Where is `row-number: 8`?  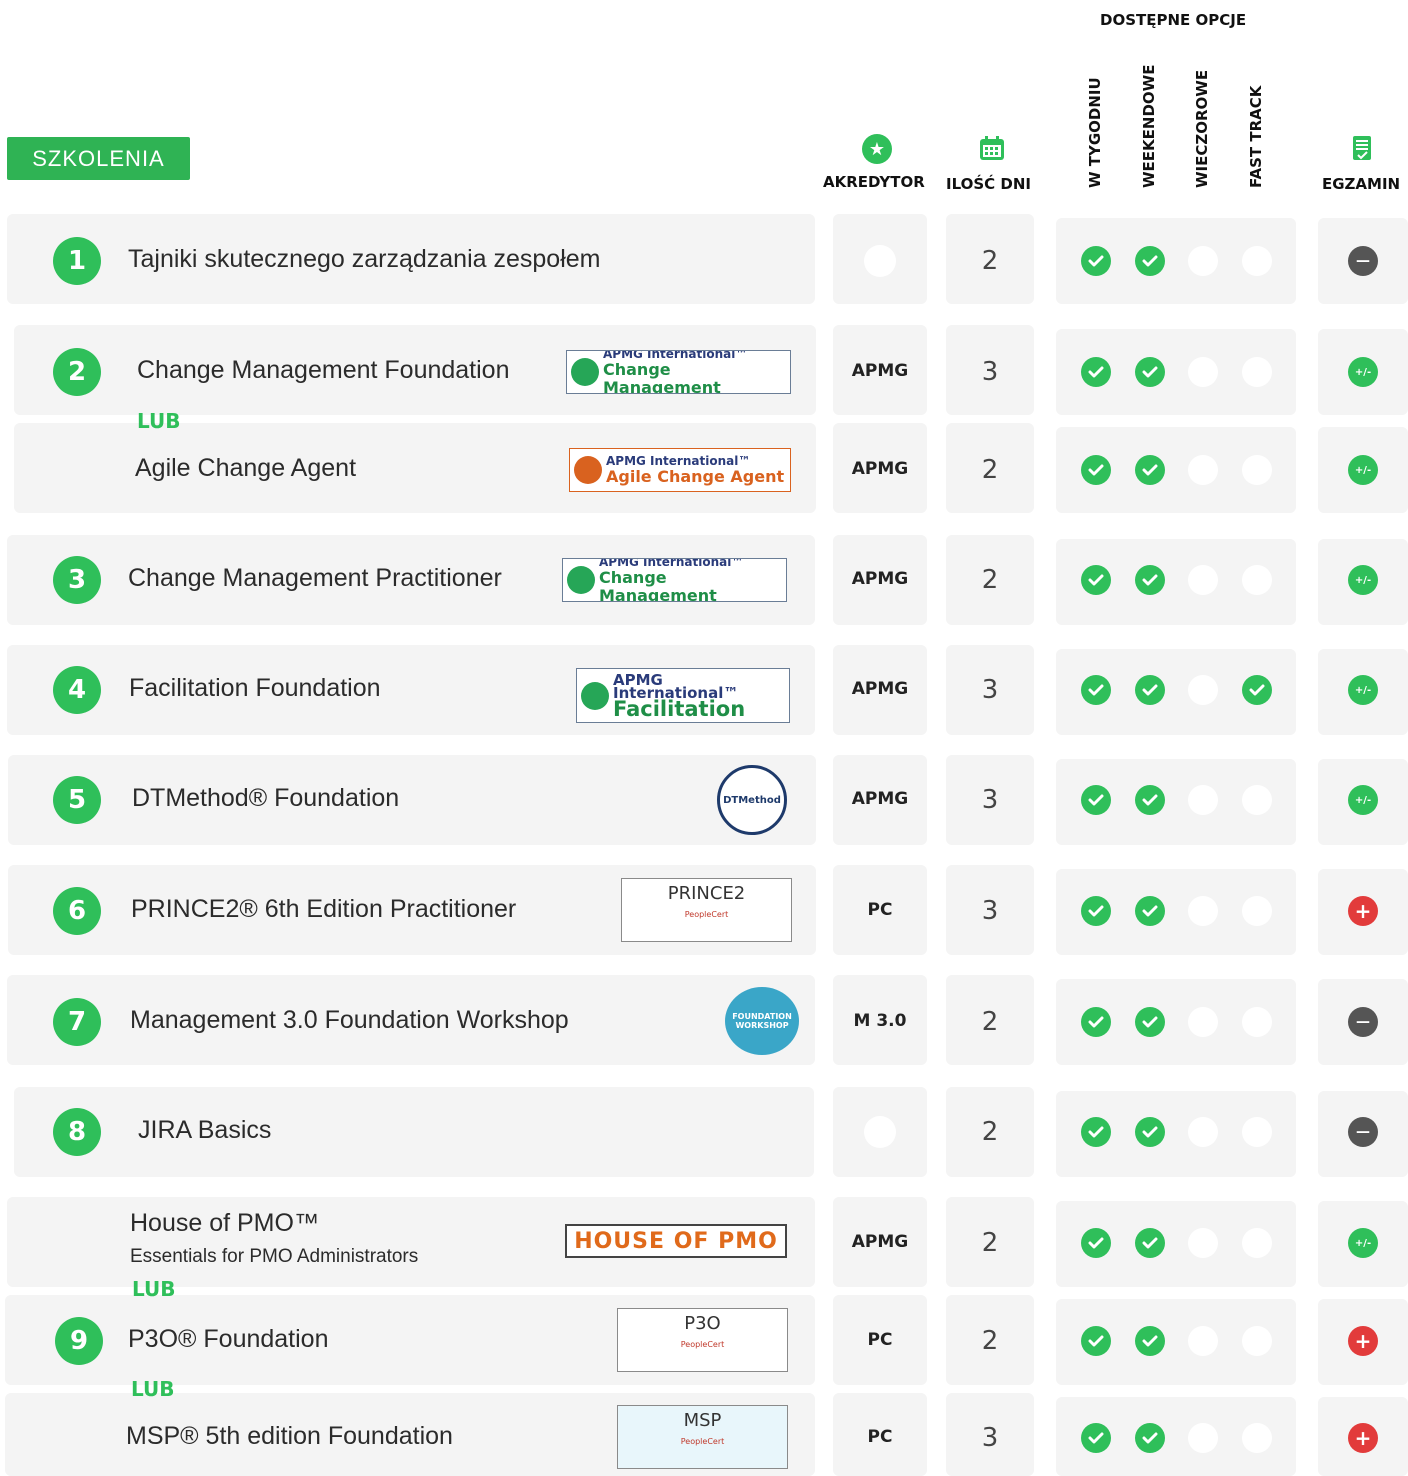 row-number: 8 is located at coordinates (77, 1132).